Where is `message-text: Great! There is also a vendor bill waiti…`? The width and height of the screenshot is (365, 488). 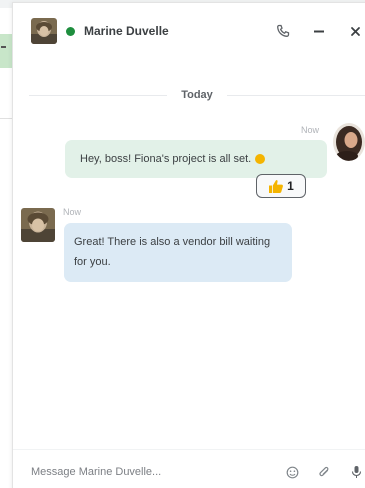
message-text: Great! There is also a vendor bill waiti… is located at coordinates (172, 252).